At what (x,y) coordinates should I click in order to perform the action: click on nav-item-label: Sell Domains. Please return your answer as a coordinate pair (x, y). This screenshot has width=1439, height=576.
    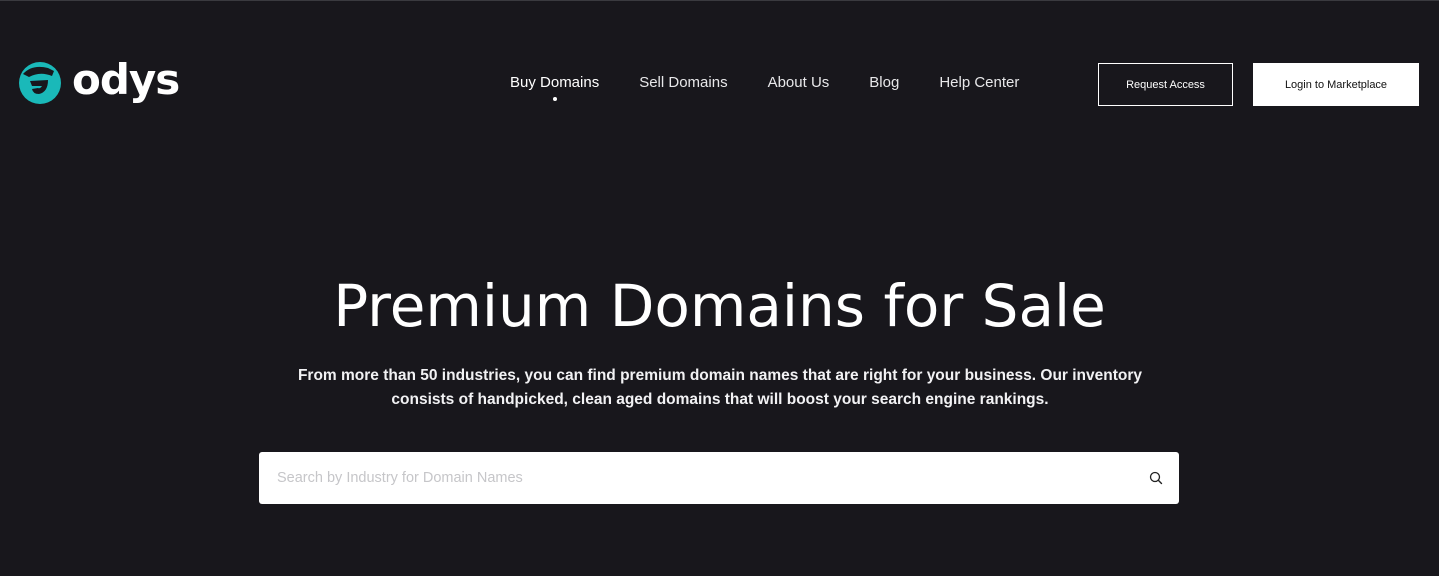
    Looking at the image, I should click on (683, 82).